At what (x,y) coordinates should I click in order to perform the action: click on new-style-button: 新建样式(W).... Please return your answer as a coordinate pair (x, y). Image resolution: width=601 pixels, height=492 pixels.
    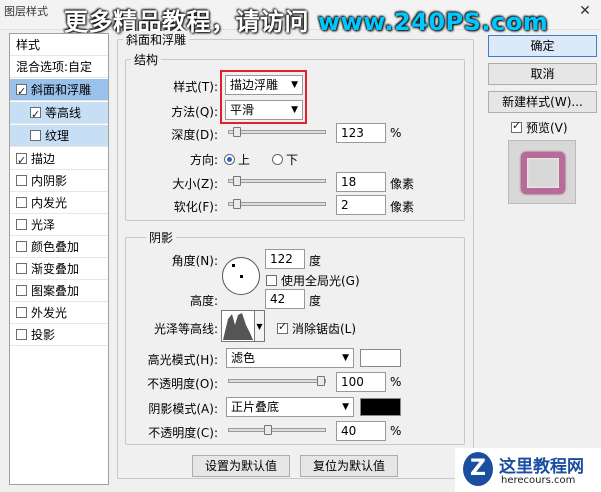
    Looking at the image, I should click on (542, 102).